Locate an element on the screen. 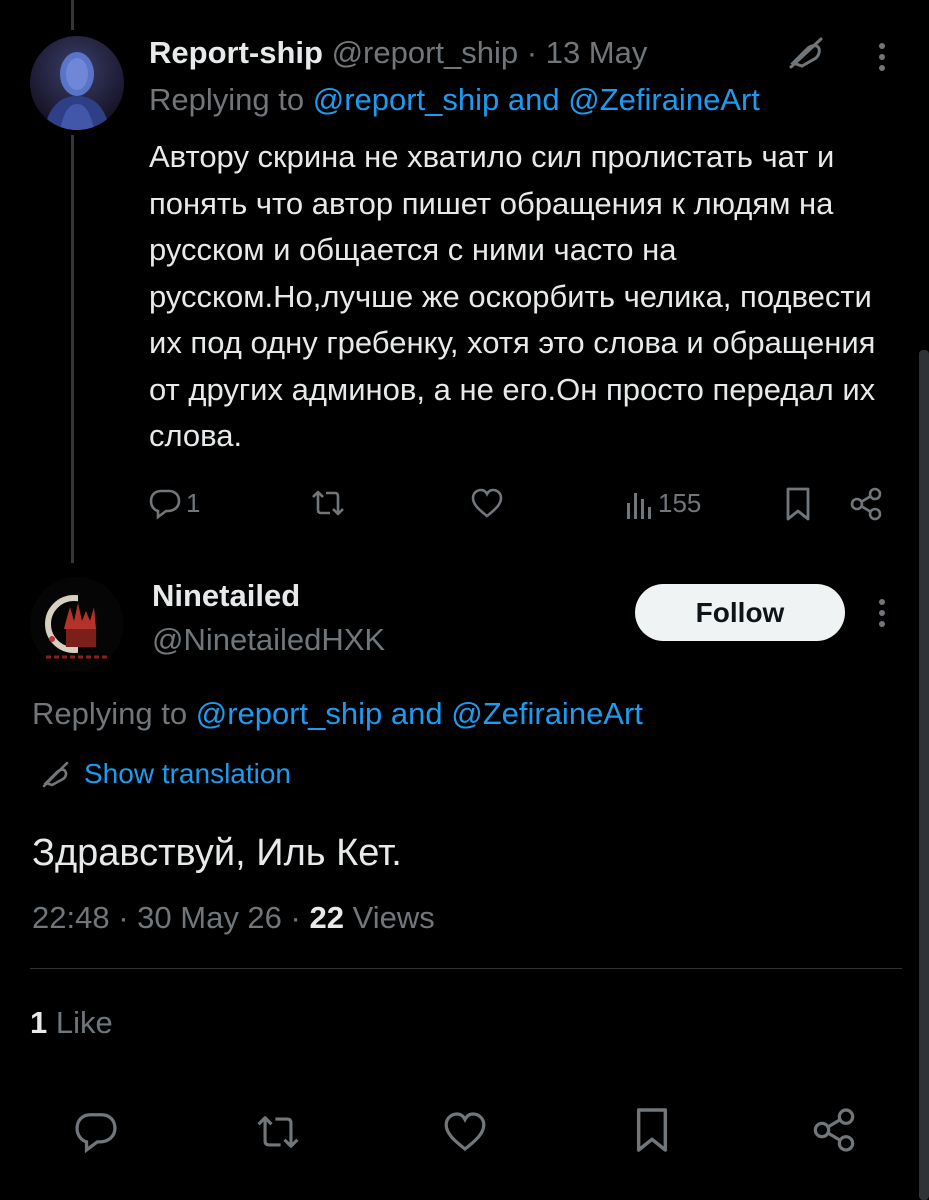 The width and height of the screenshot is (929, 1200). views-icon is located at coordinates (639, 505).